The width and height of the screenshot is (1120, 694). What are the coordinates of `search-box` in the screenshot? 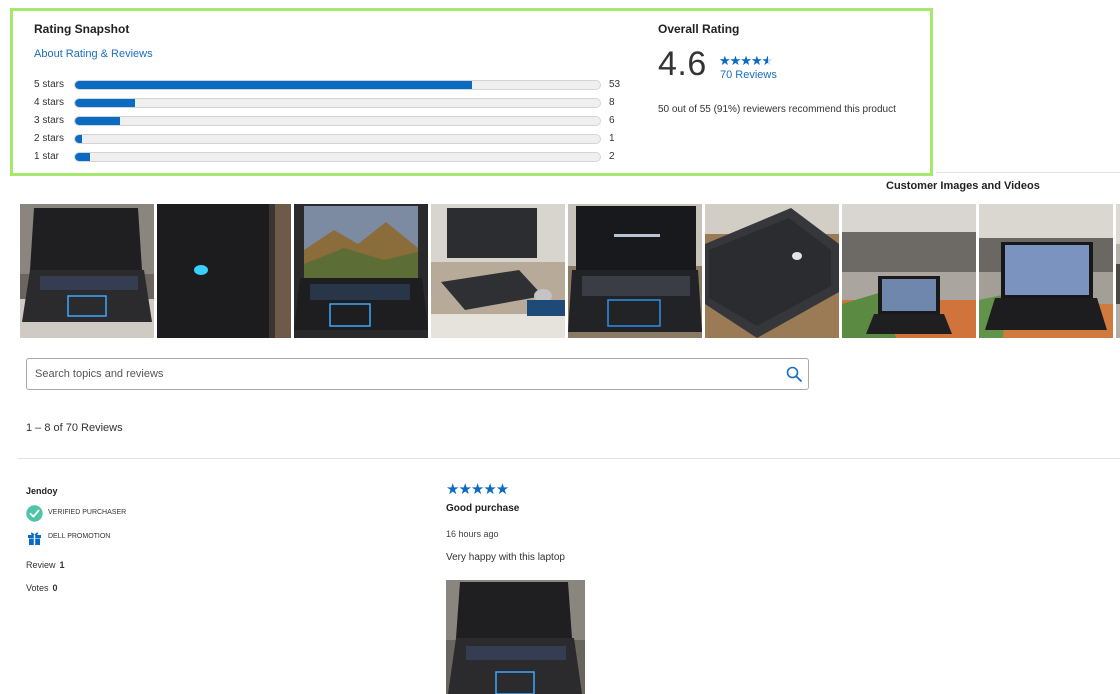 It's located at (417, 374).